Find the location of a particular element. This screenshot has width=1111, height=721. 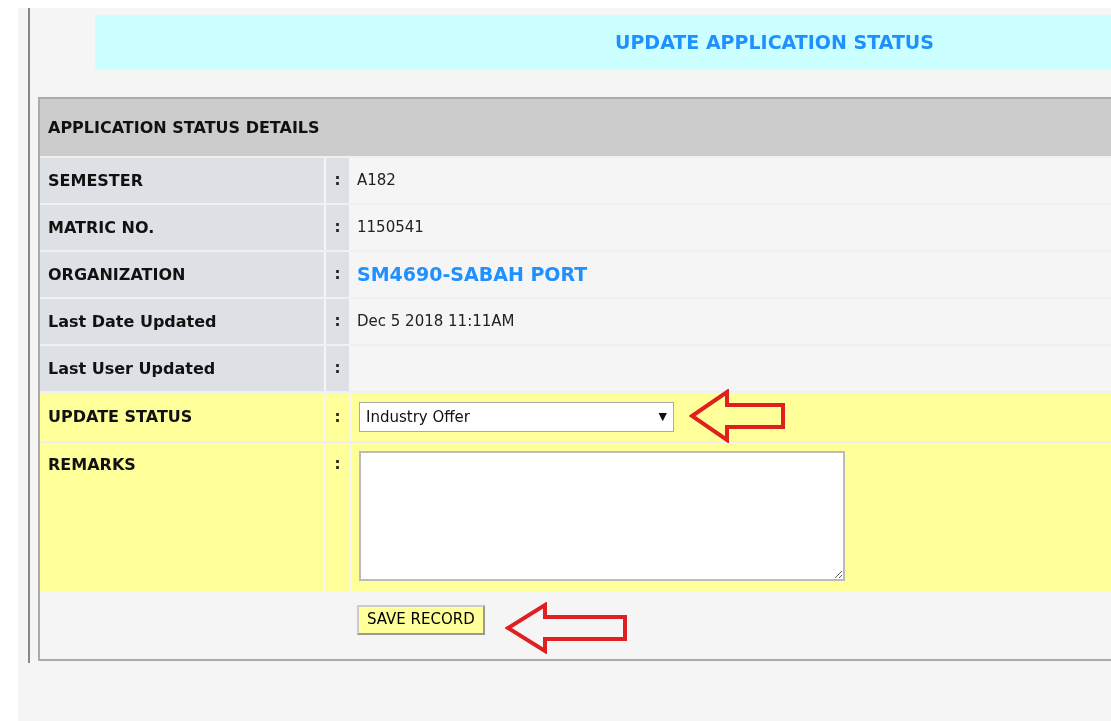

field-label: MATRIC NO. is located at coordinates (101, 227).